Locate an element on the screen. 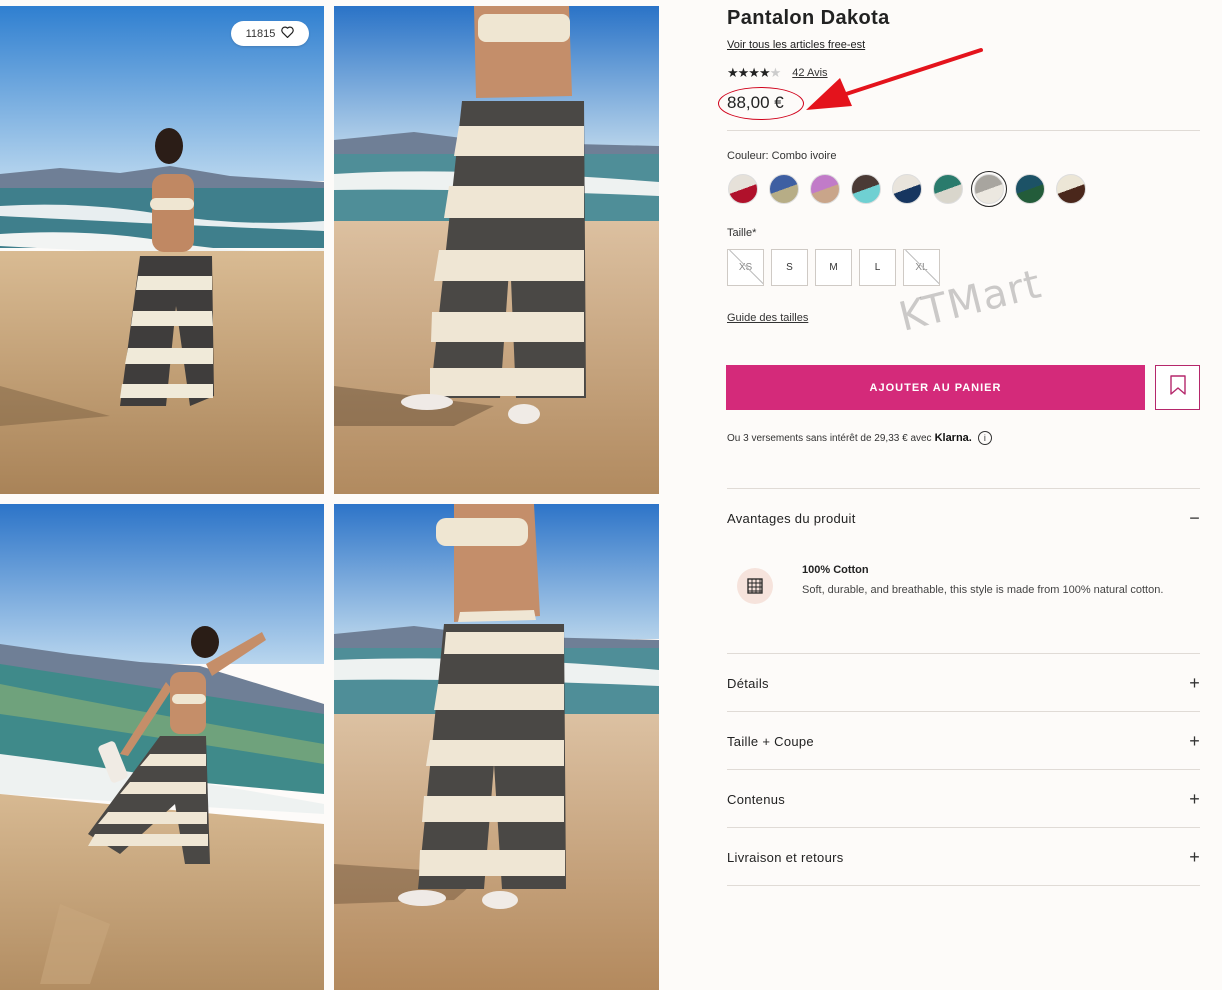 Image resolution: width=1222 pixels, height=990 pixels. accordion-benefits: Avantages du produit − is located at coordinates (963, 518).